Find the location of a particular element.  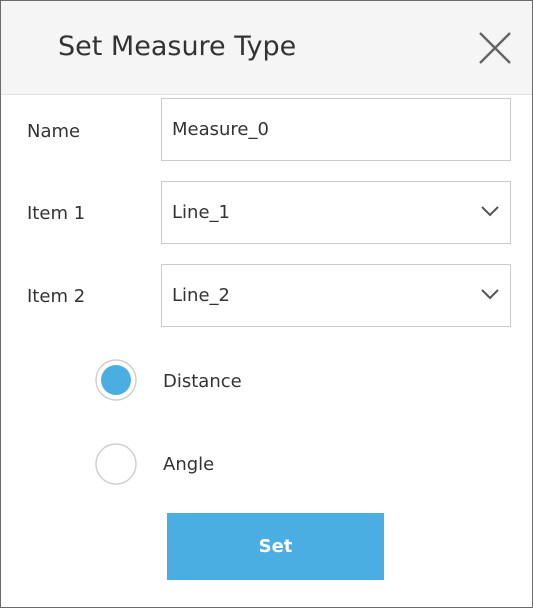

item1-select: Line_1 is located at coordinates (336, 212).